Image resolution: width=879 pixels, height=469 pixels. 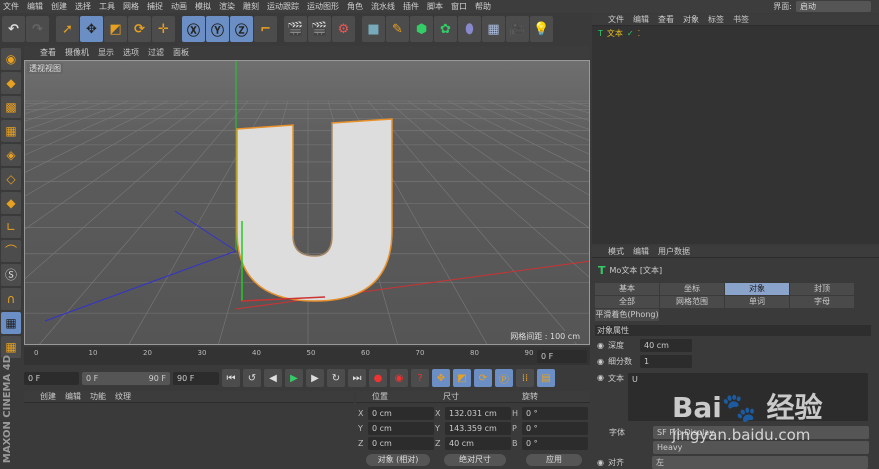 What do you see at coordinates (196, 378) in the screenshot?
I see `end-frame-field: 90 F` at bounding box center [196, 378].